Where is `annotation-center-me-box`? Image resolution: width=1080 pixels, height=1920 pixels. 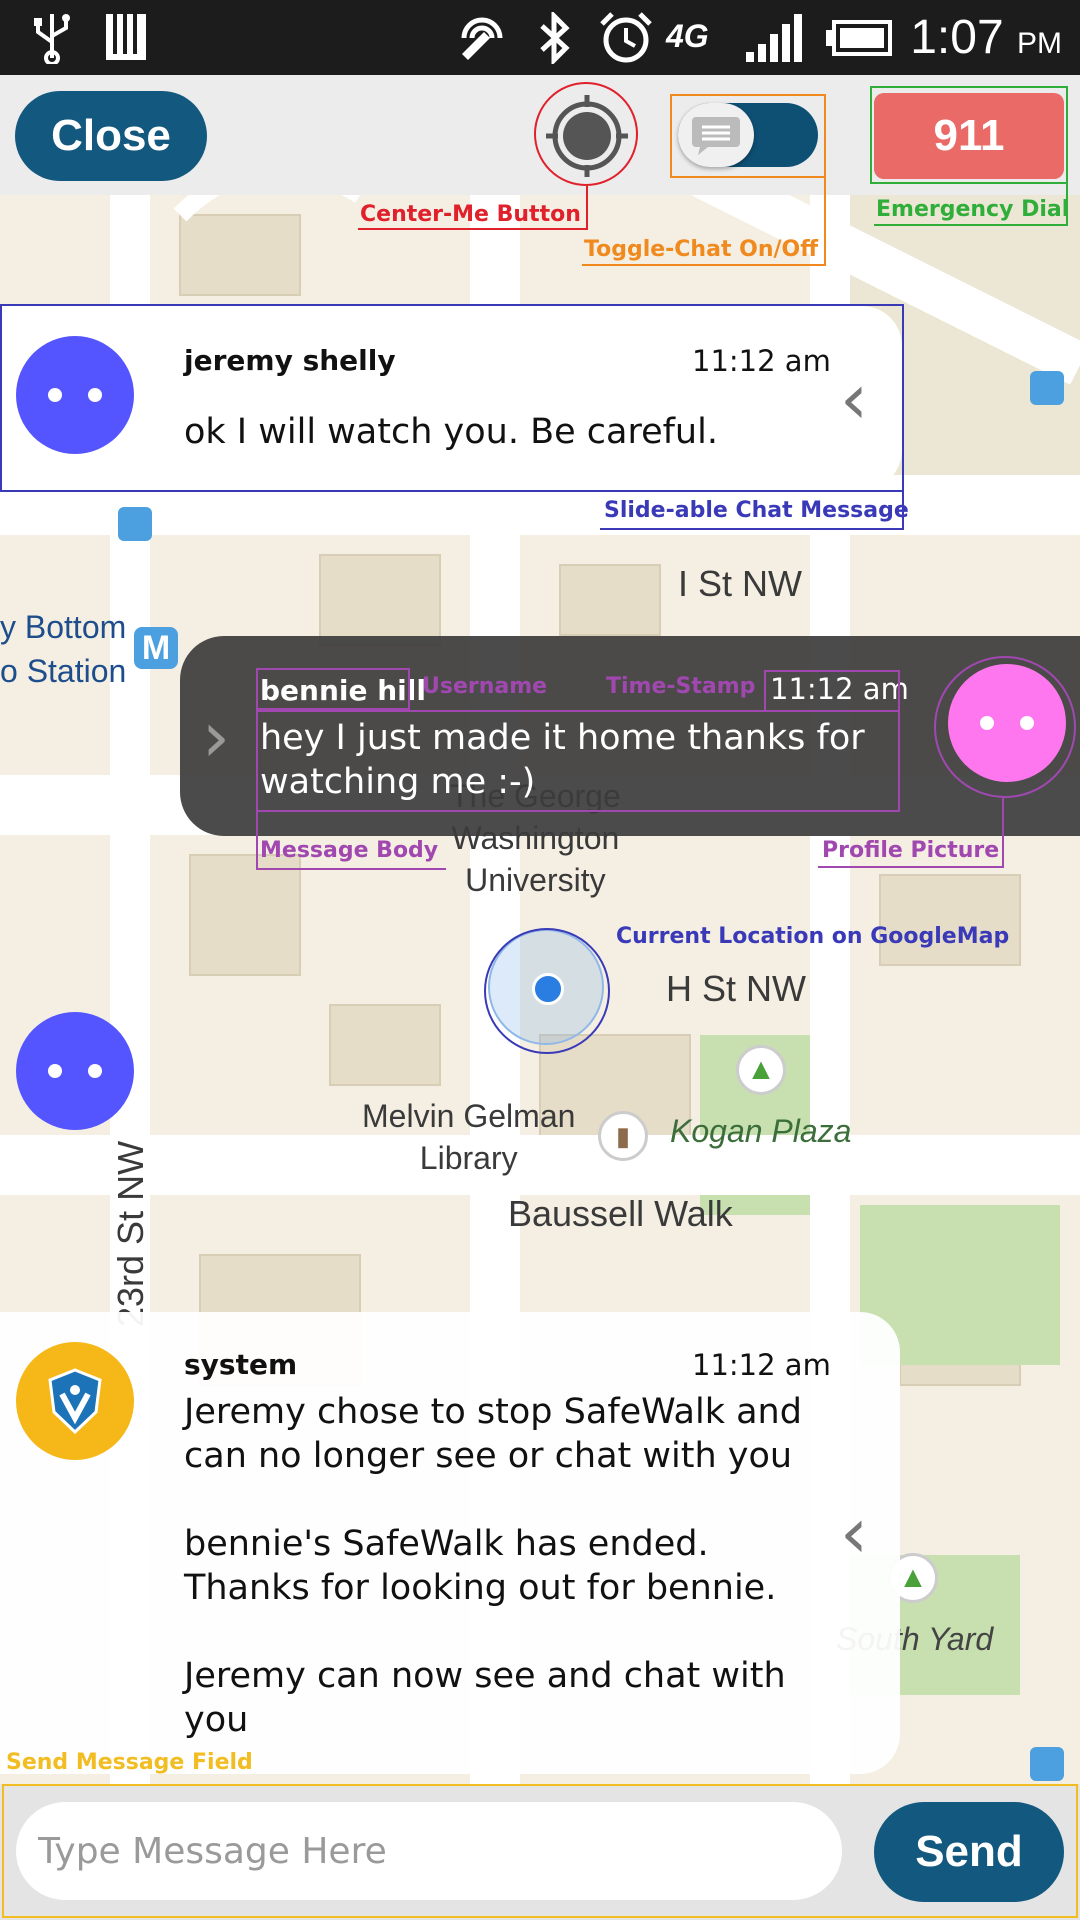
annotation-center-me-box is located at coordinates (586, 134).